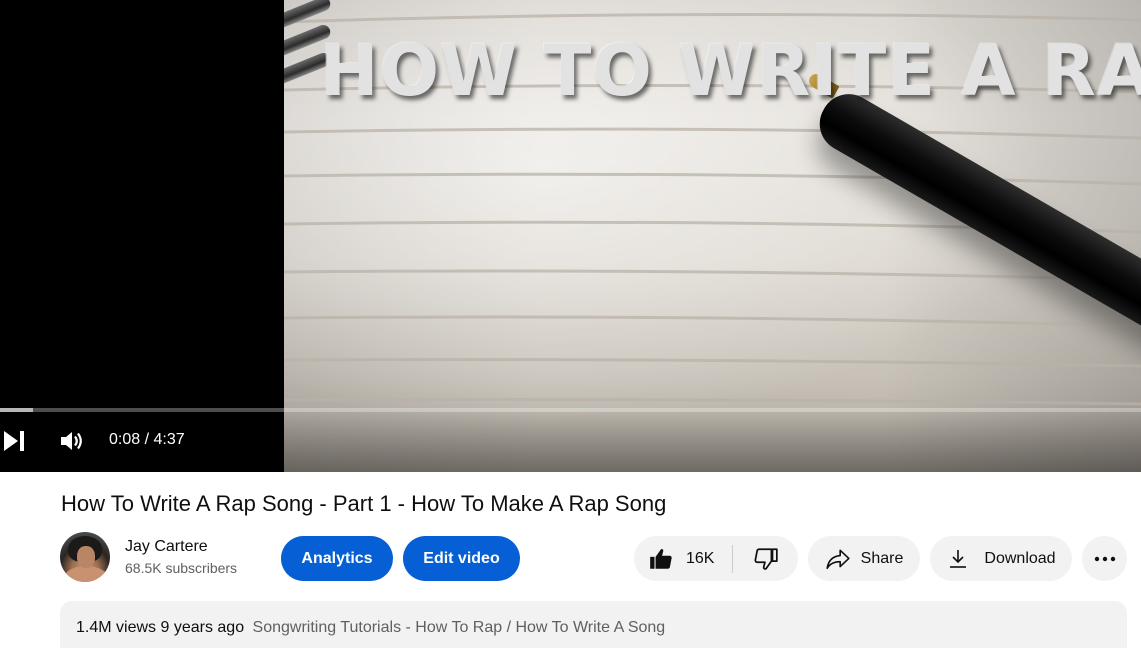  I want to click on more-horizontal-icon, so click(1104, 558).